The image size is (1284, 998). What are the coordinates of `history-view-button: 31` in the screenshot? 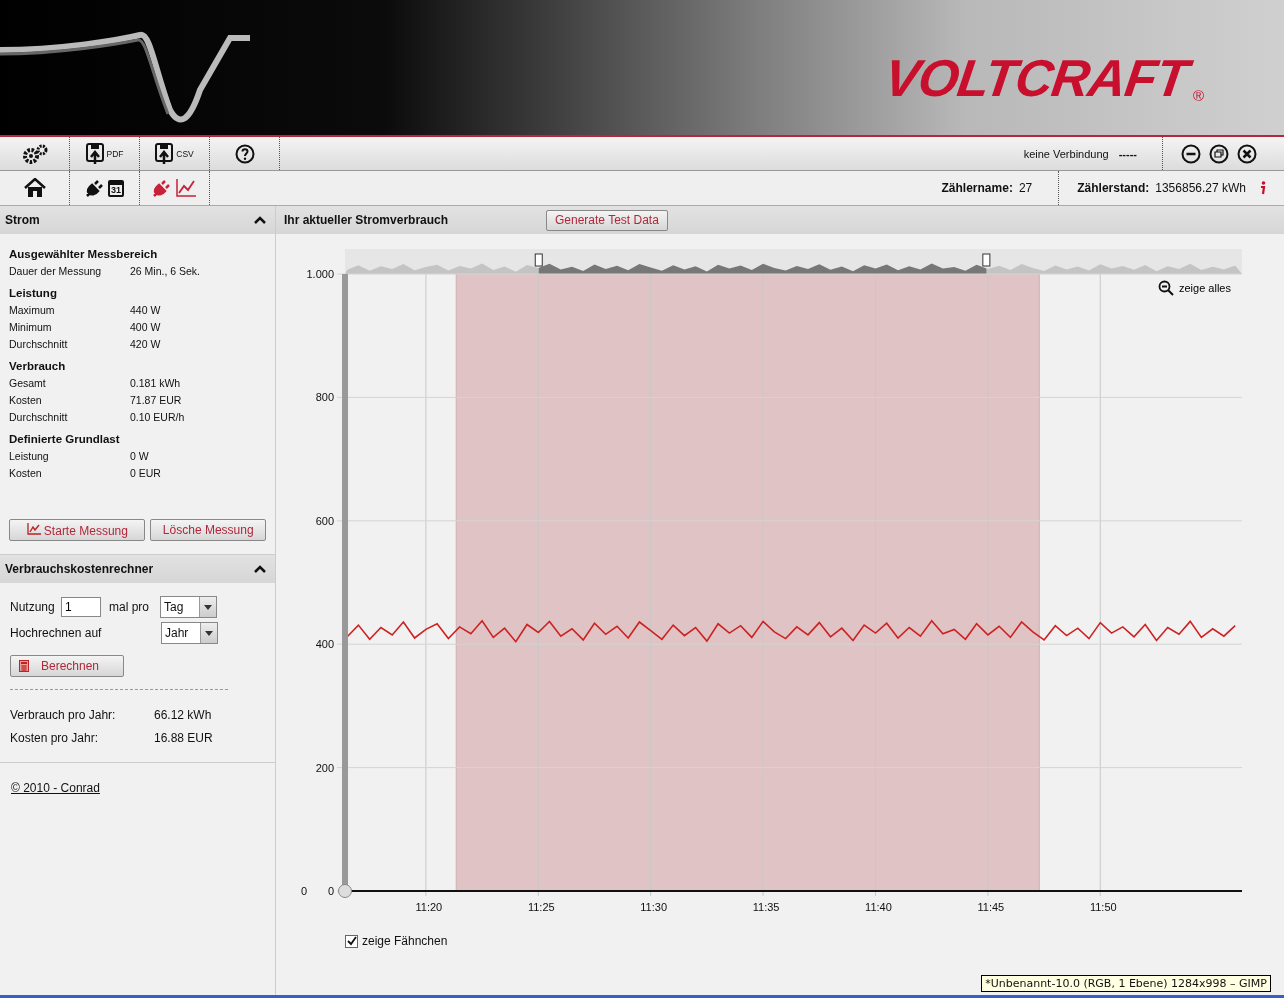 It's located at (105, 188).